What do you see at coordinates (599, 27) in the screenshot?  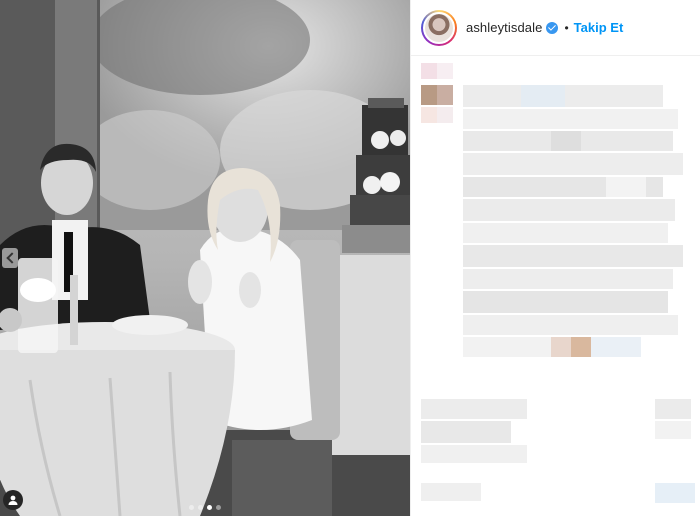 I see `follow-button: Takip Et` at bounding box center [599, 27].